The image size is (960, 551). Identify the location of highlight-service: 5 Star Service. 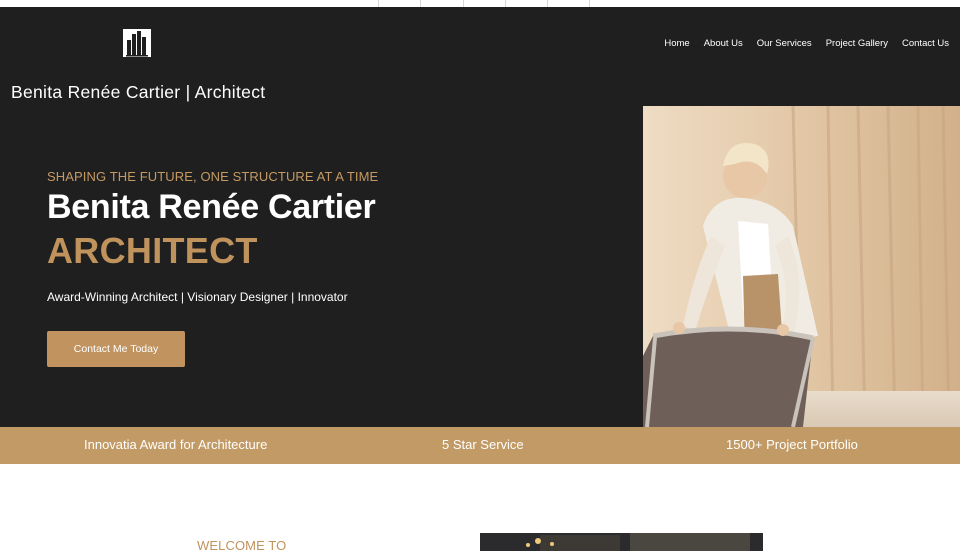
(483, 444).